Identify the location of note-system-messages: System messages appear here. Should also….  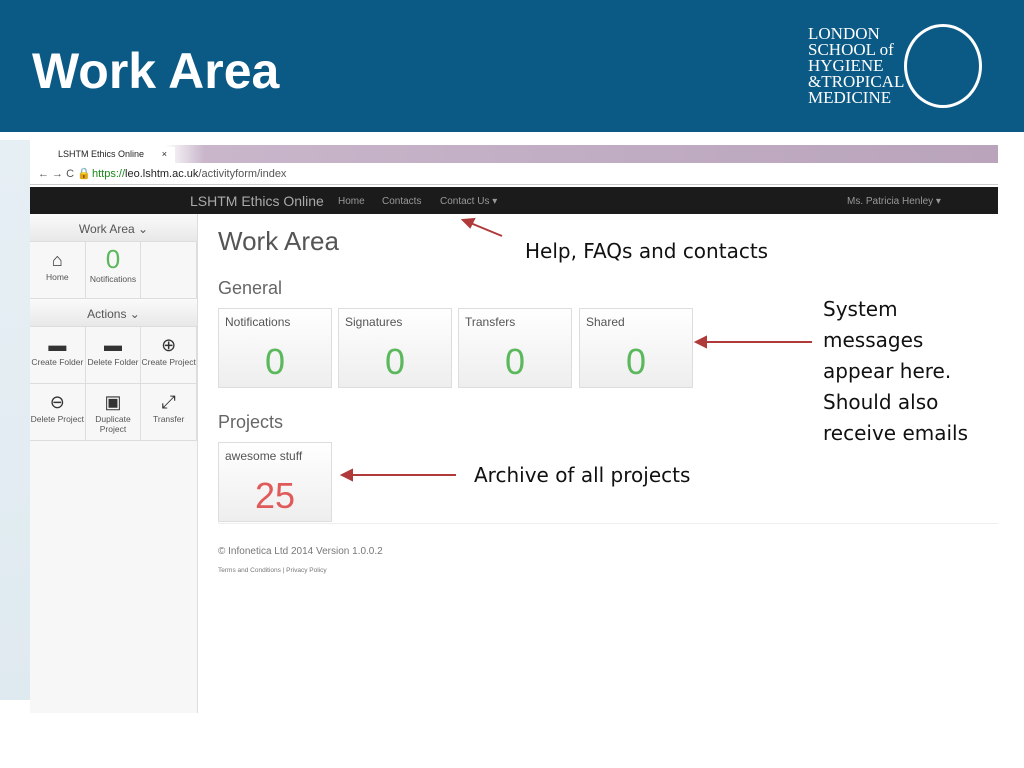
(896, 371).